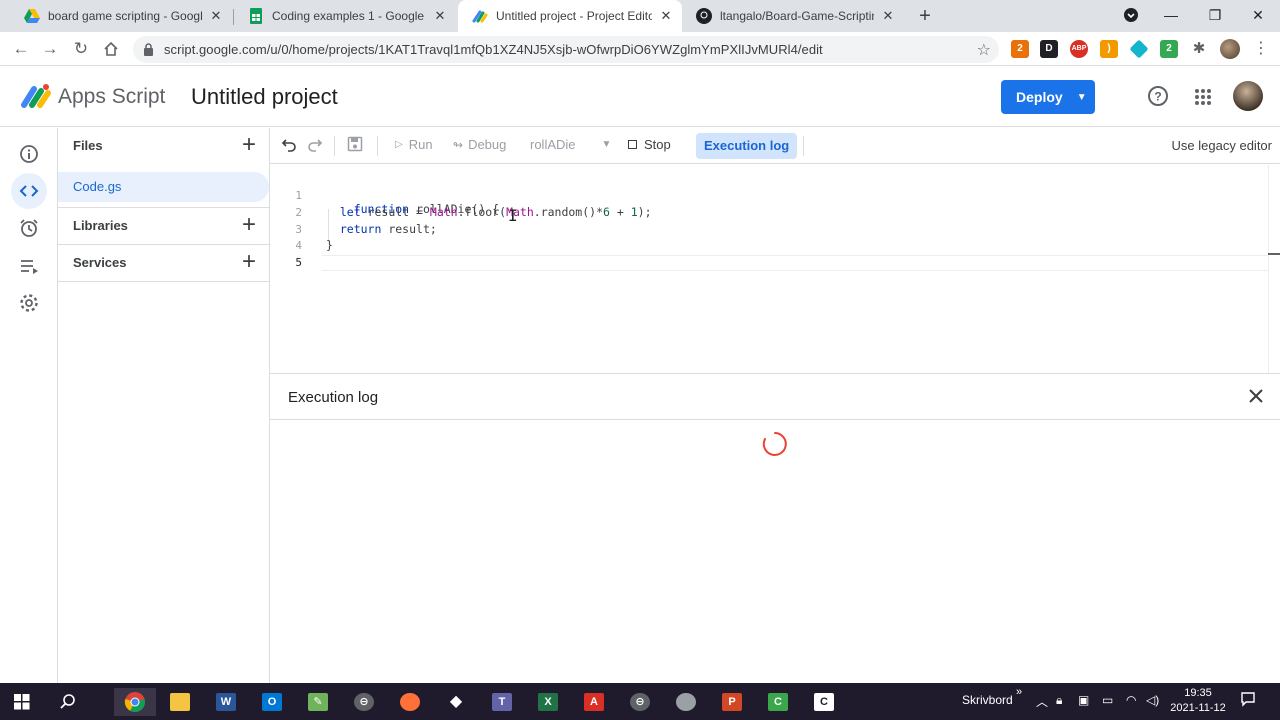 The height and width of the screenshot is (720, 1280). Describe the element at coordinates (747, 146) in the screenshot. I see `execution-log-button: Execution log` at that location.